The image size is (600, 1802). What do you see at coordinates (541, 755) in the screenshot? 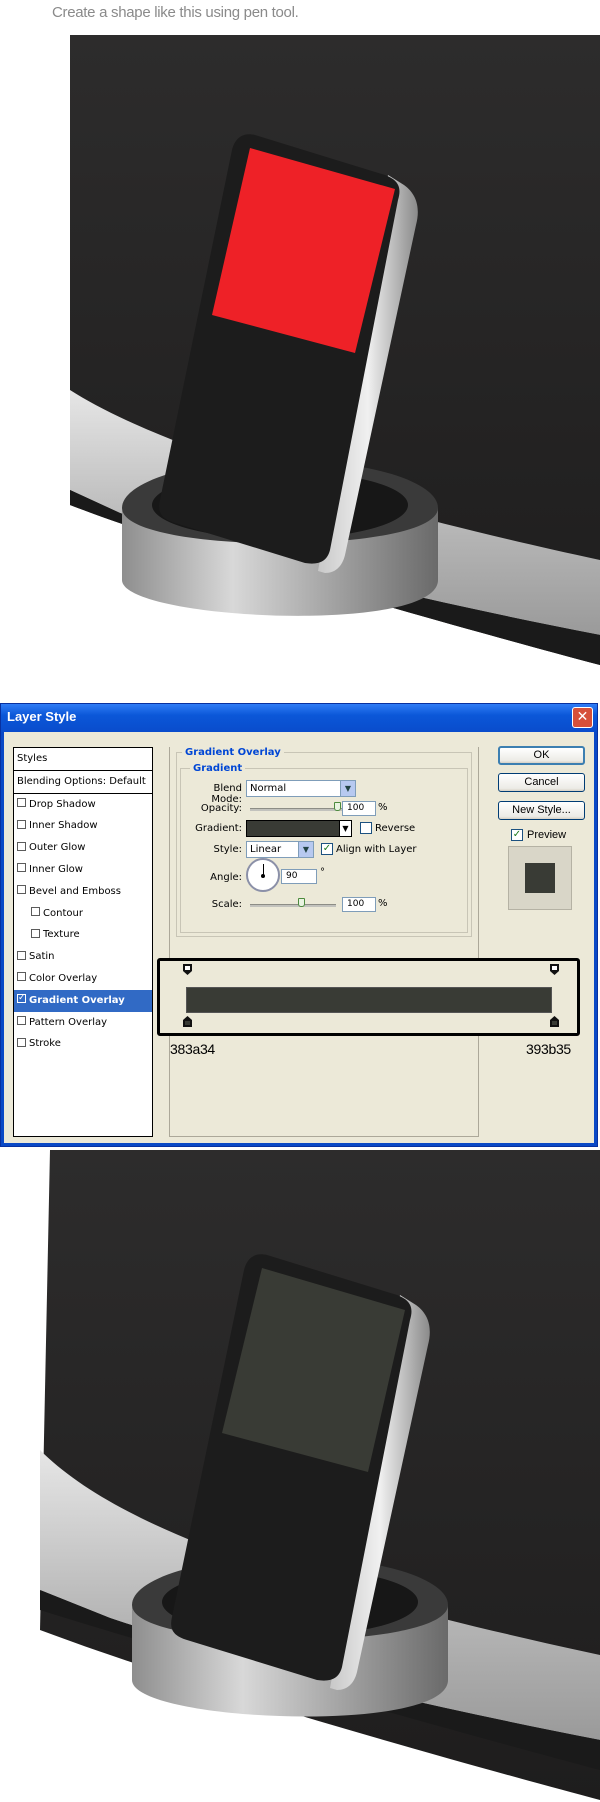
I see `ok-button: OK` at bounding box center [541, 755].